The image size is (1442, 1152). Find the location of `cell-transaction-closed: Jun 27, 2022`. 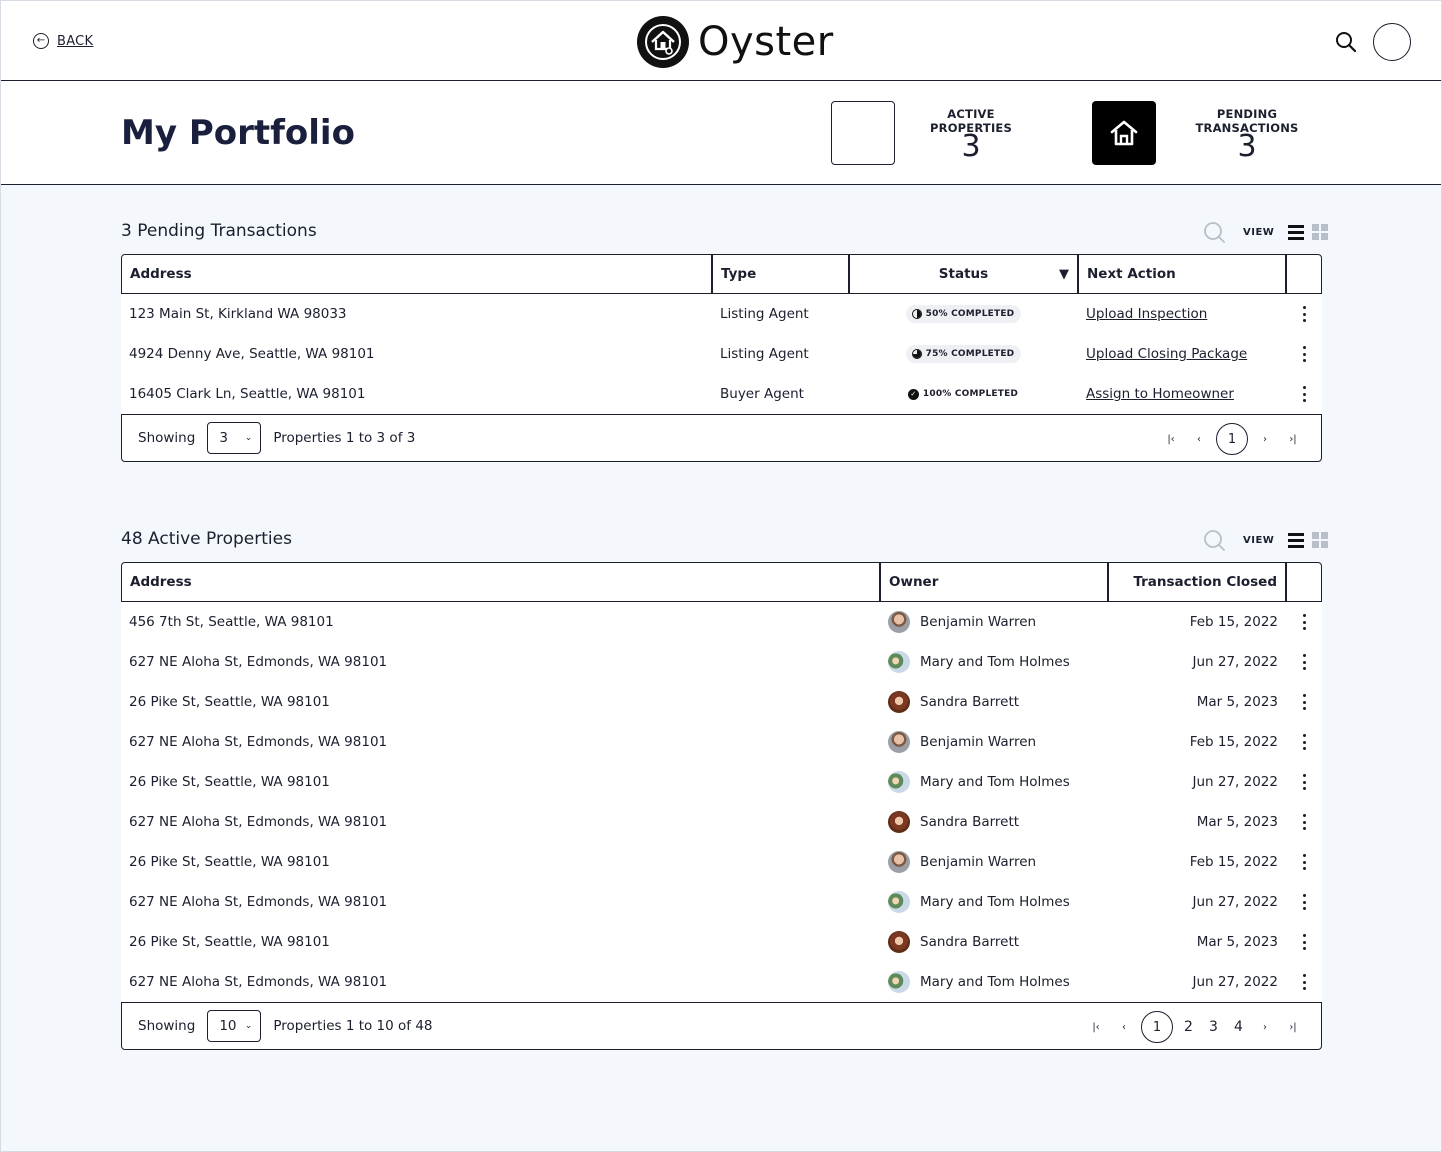

cell-transaction-closed: Jun 27, 2022 is located at coordinates (1235, 982).